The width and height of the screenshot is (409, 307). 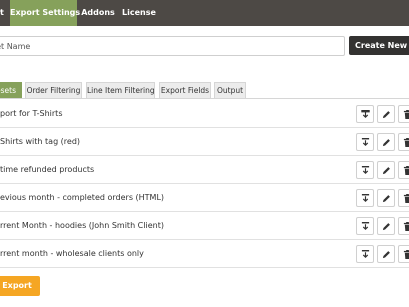 What do you see at coordinates (5, 13) in the screenshot?
I see `tab-general: t` at bounding box center [5, 13].